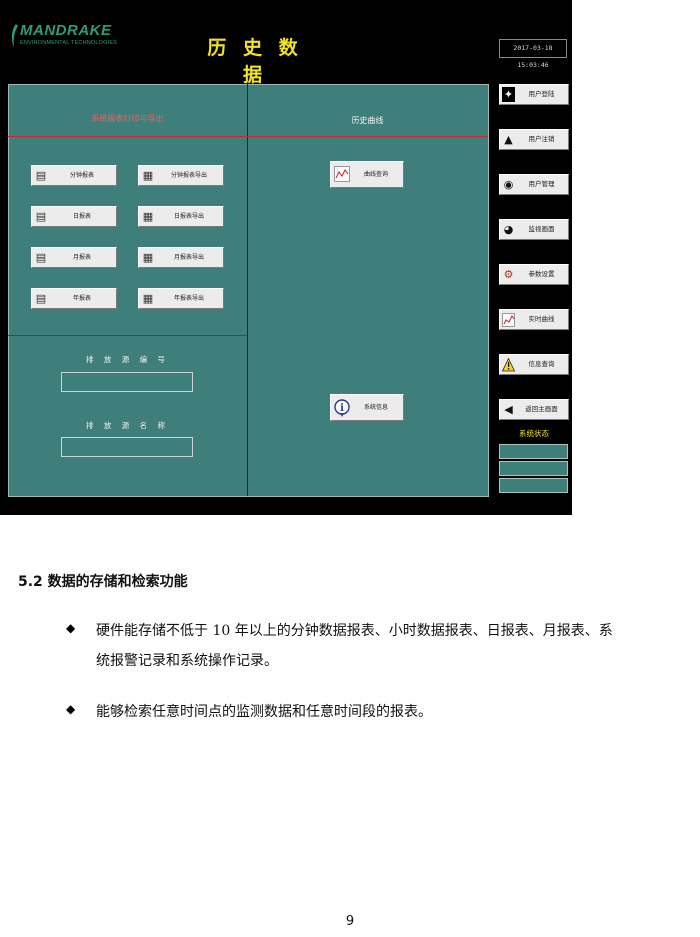 The image size is (700, 937). Describe the element at coordinates (247, 290) in the screenshot. I see `panel-divider` at that location.